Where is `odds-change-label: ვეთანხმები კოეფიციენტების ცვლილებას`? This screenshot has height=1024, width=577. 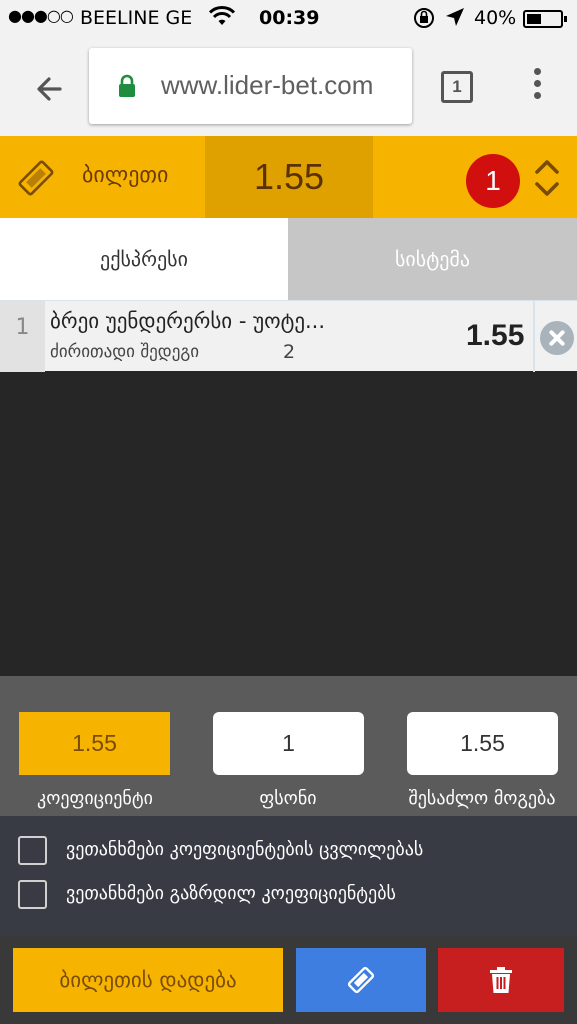 odds-change-label: ვეთანხმები კოეფიციენტების ცვლილებას is located at coordinates (244, 849).